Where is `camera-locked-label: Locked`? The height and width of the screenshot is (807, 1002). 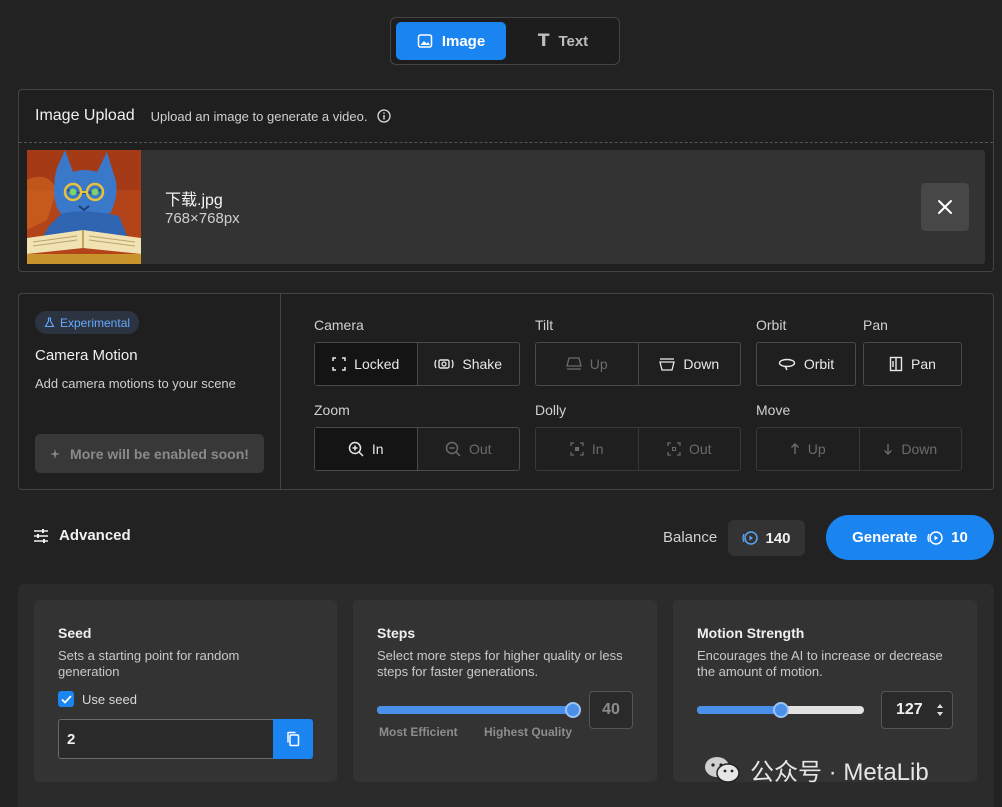
camera-locked-label: Locked is located at coordinates (377, 364).